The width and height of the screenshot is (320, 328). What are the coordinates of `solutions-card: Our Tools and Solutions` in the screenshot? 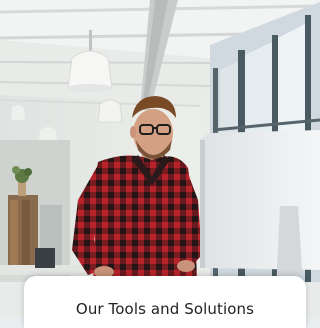 It's located at (165, 302).